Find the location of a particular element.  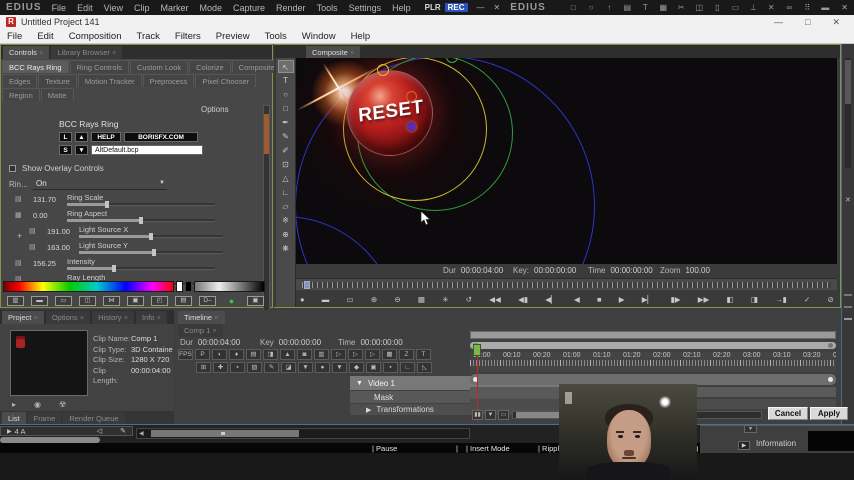

loop-icon: ↺ is located at coordinates (469, 299).